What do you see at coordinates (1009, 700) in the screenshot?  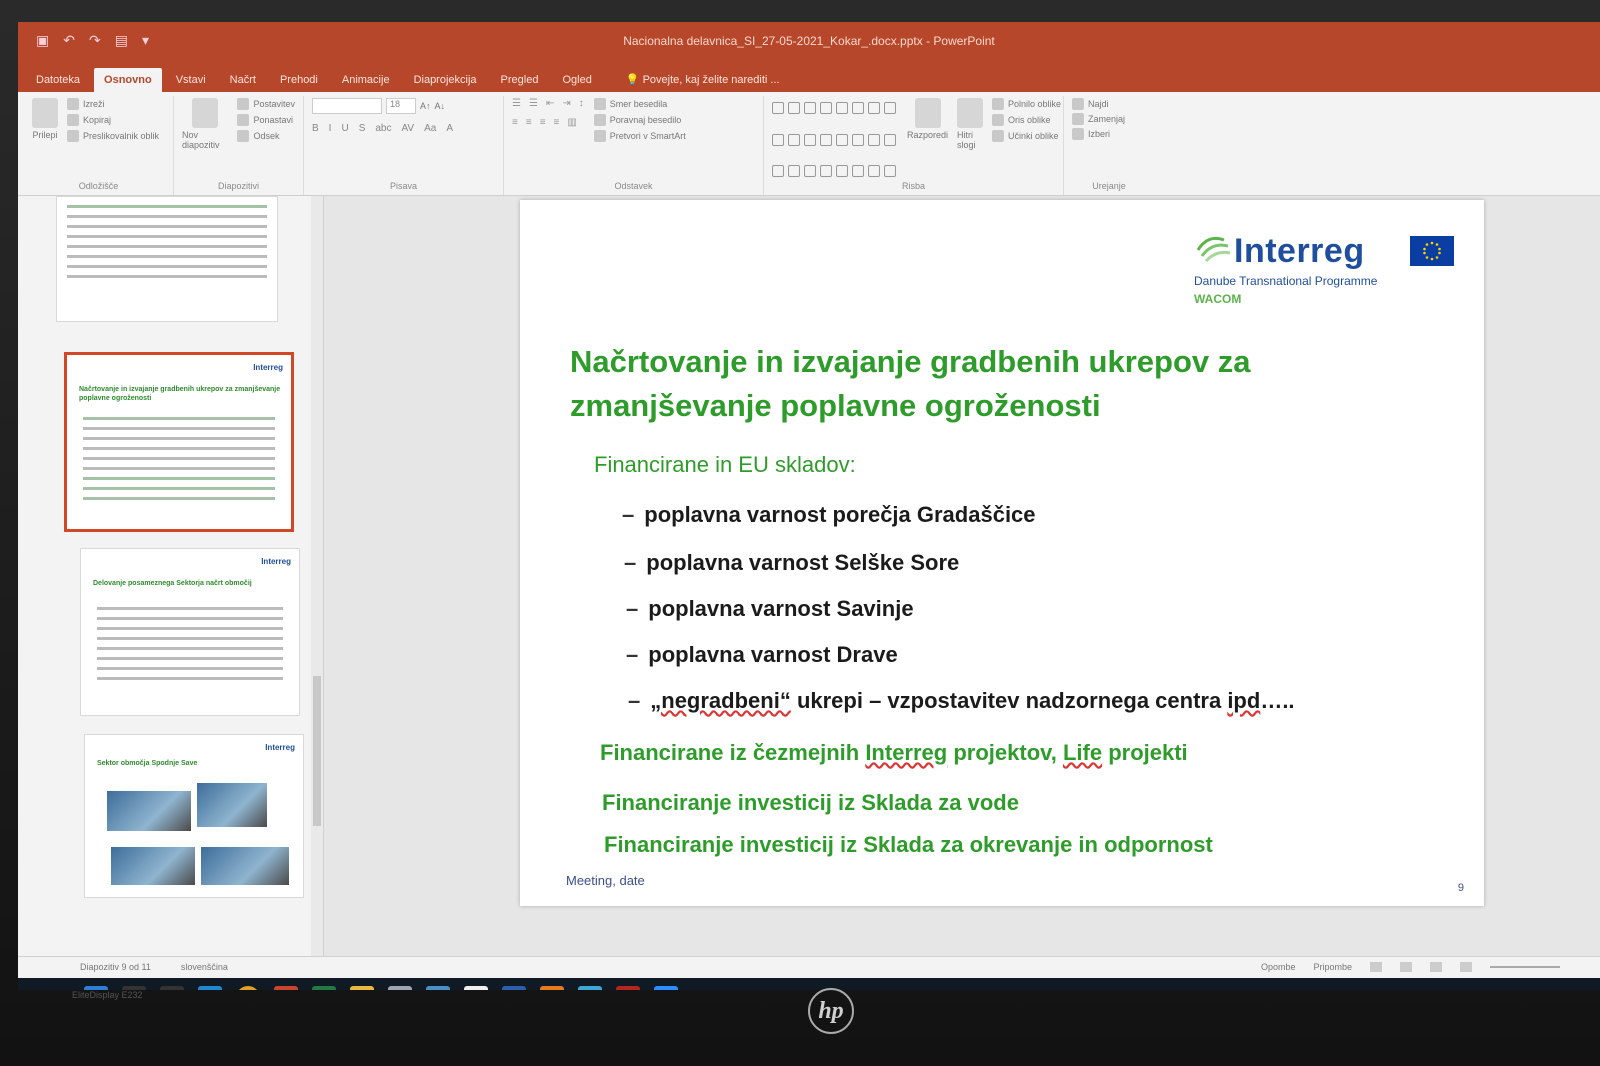 I see `bullet-text: ukrepi – vzpostavitev nadzornega centra` at bounding box center [1009, 700].